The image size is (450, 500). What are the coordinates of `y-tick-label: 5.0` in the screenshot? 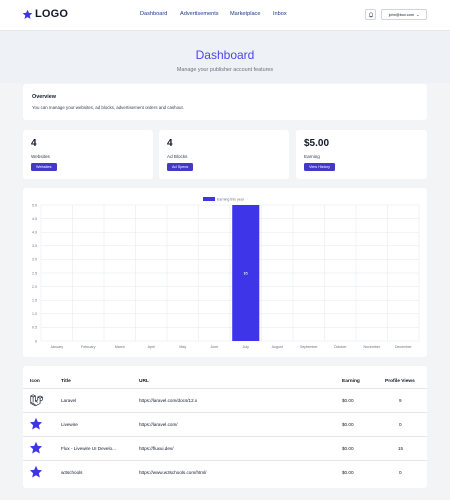 It's located at (34, 205).